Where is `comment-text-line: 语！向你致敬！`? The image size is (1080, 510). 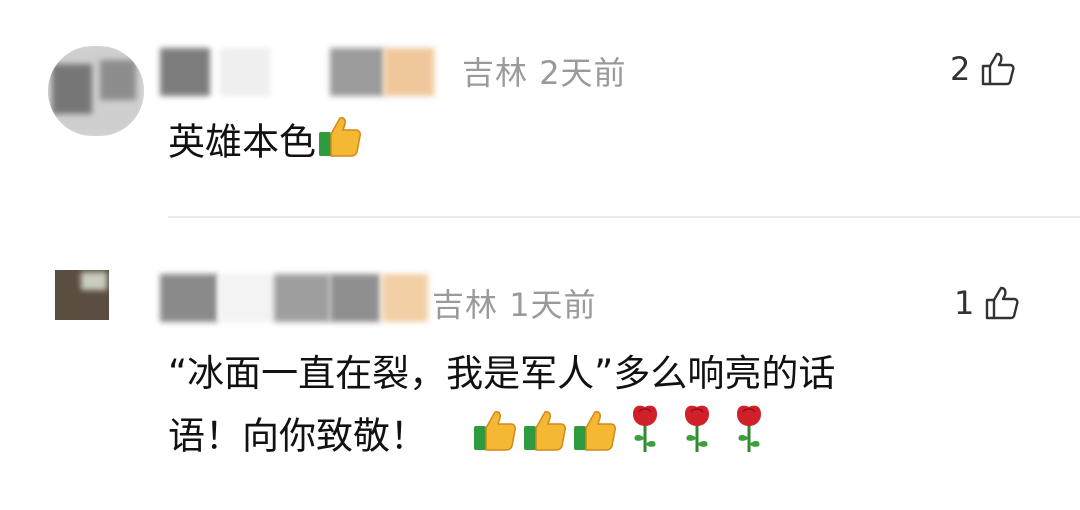
comment-text-line: 语！向你致敬！ is located at coordinates (501, 438).